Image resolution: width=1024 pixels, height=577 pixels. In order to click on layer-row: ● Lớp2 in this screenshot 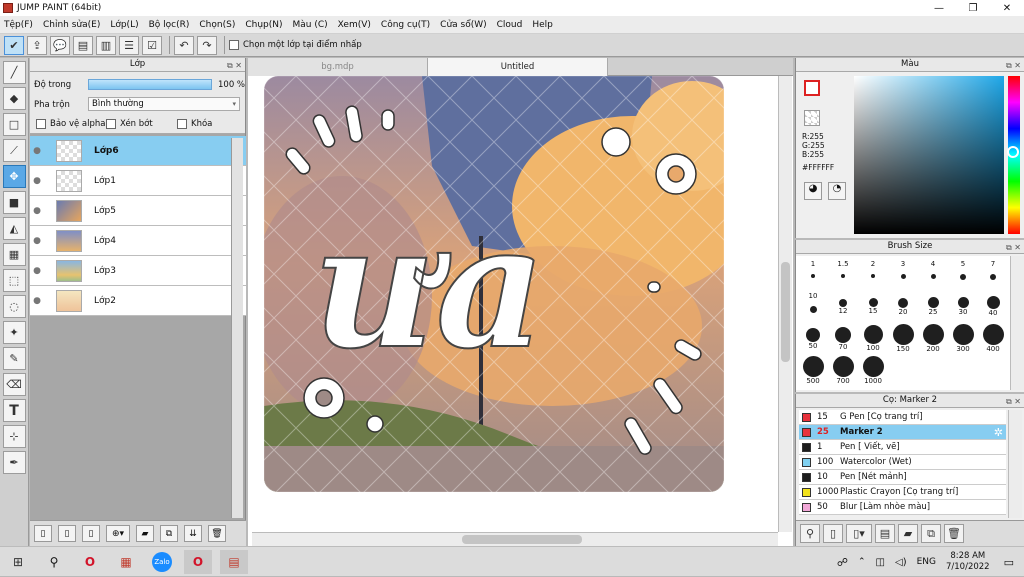, I will do `click(138, 301)`.